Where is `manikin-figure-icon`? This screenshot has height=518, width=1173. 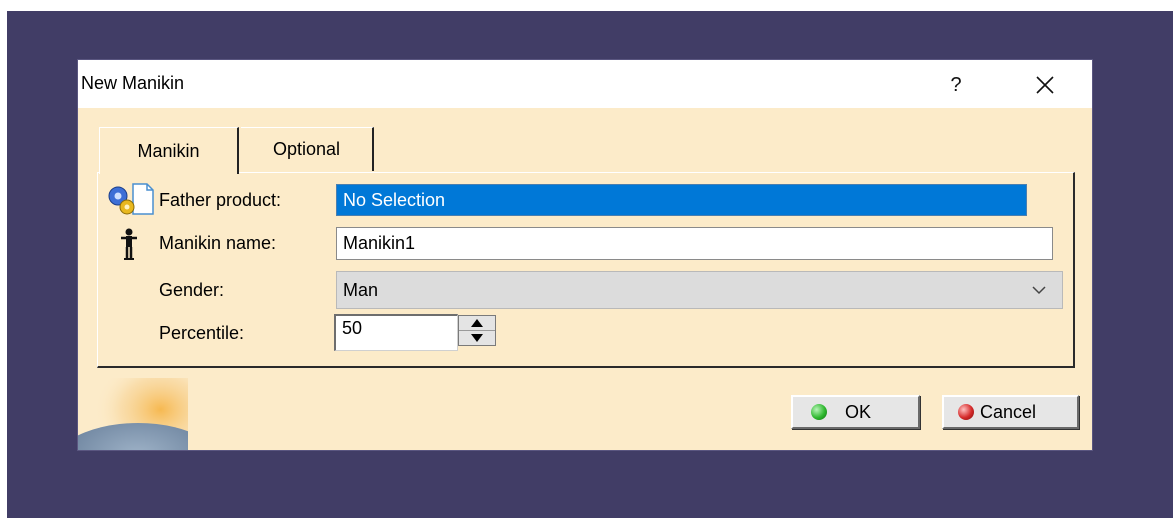 manikin-figure-icon is located at coordinates (129, 244).